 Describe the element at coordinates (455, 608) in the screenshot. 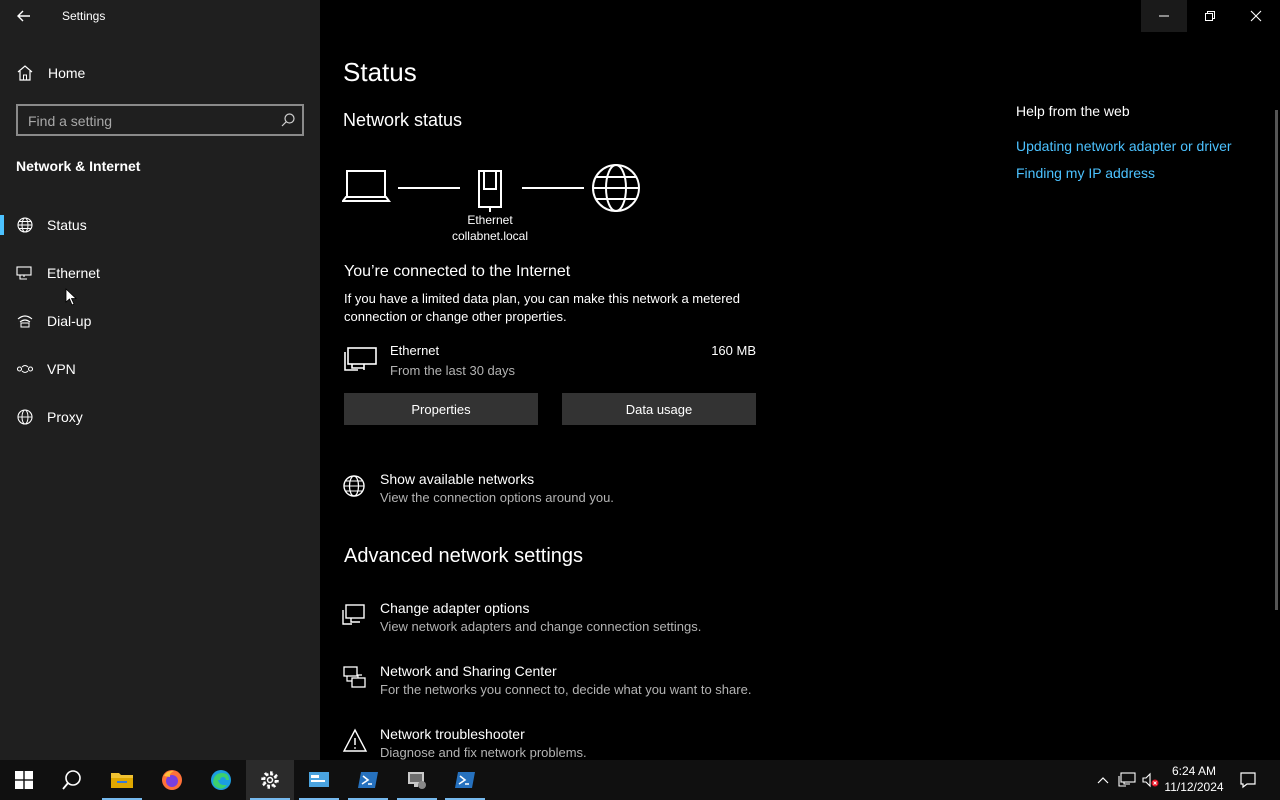

I see `advanced-item-title: Change adapter options` at that location.